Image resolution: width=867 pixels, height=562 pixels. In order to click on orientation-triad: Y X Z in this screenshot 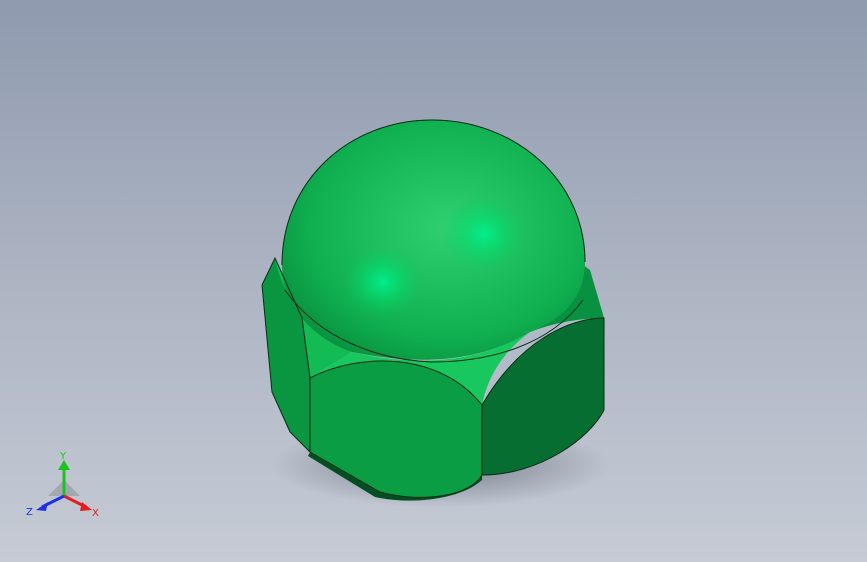, I will do `click(64, 486)`.